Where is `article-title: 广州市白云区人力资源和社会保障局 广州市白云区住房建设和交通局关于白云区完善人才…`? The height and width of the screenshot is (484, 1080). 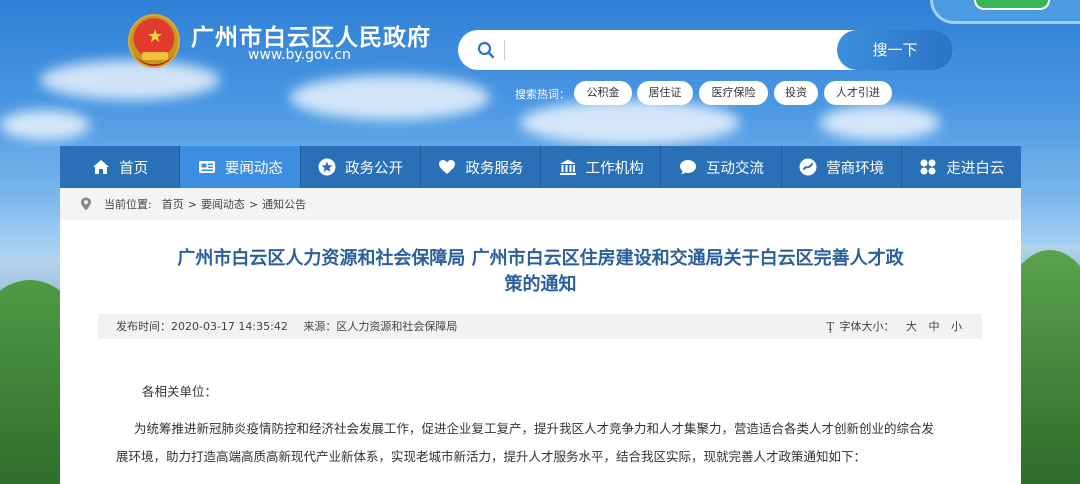 article-title: 广州市白云区人力资源和社会保障局 广州市白云区住房建设和交通局关于白云区完善人才… is located at coordinates (540, 272).